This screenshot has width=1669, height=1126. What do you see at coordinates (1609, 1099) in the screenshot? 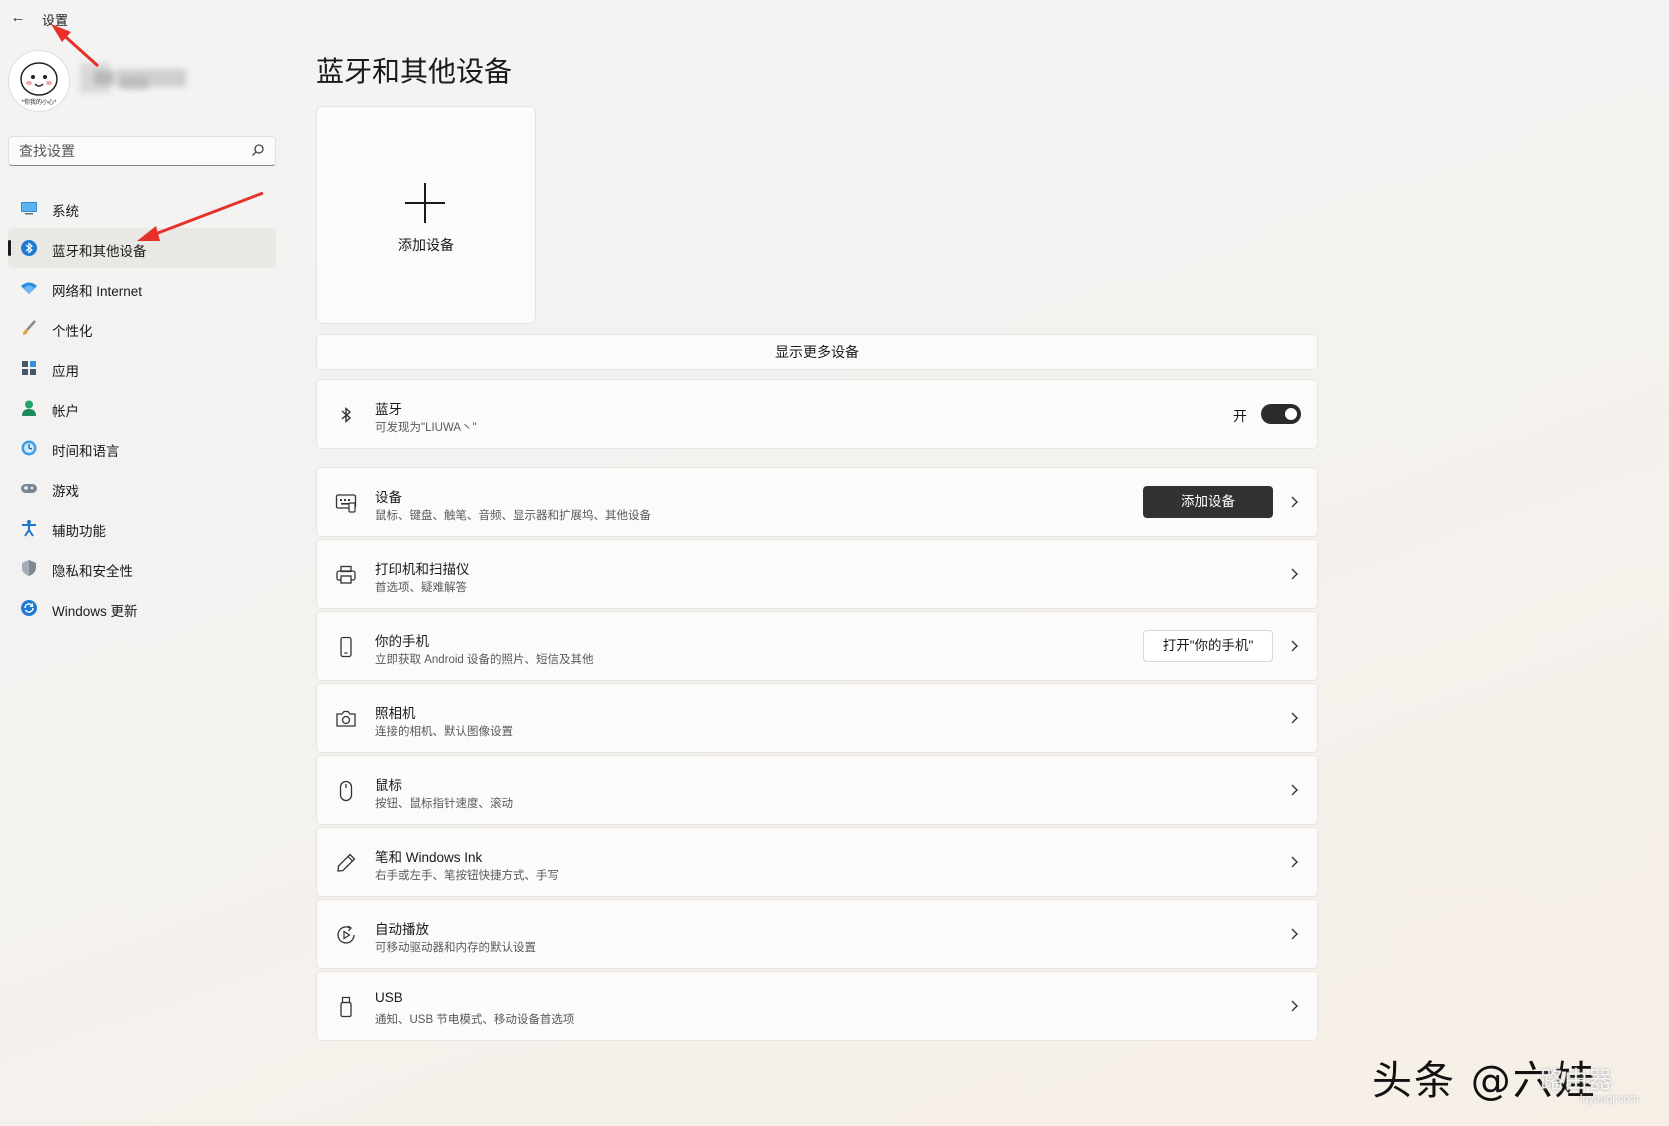
I see `watermark-url: luyouqi.com` at bounding box center [1609, 1099].